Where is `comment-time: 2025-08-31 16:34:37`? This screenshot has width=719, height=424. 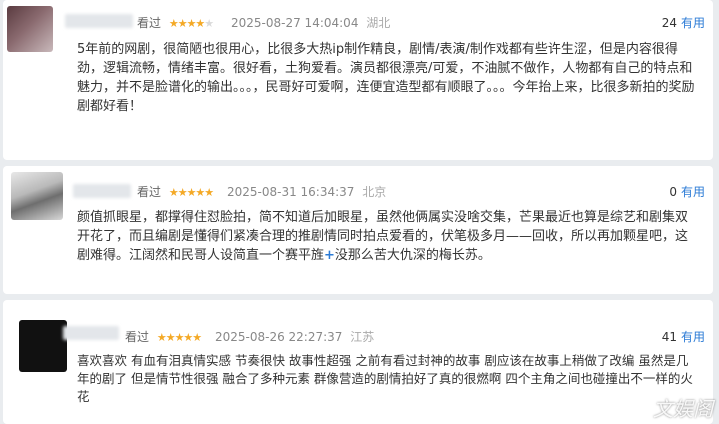 comment-time: 2025-08-31 16:34:37 is located at coordinates (290, 192).